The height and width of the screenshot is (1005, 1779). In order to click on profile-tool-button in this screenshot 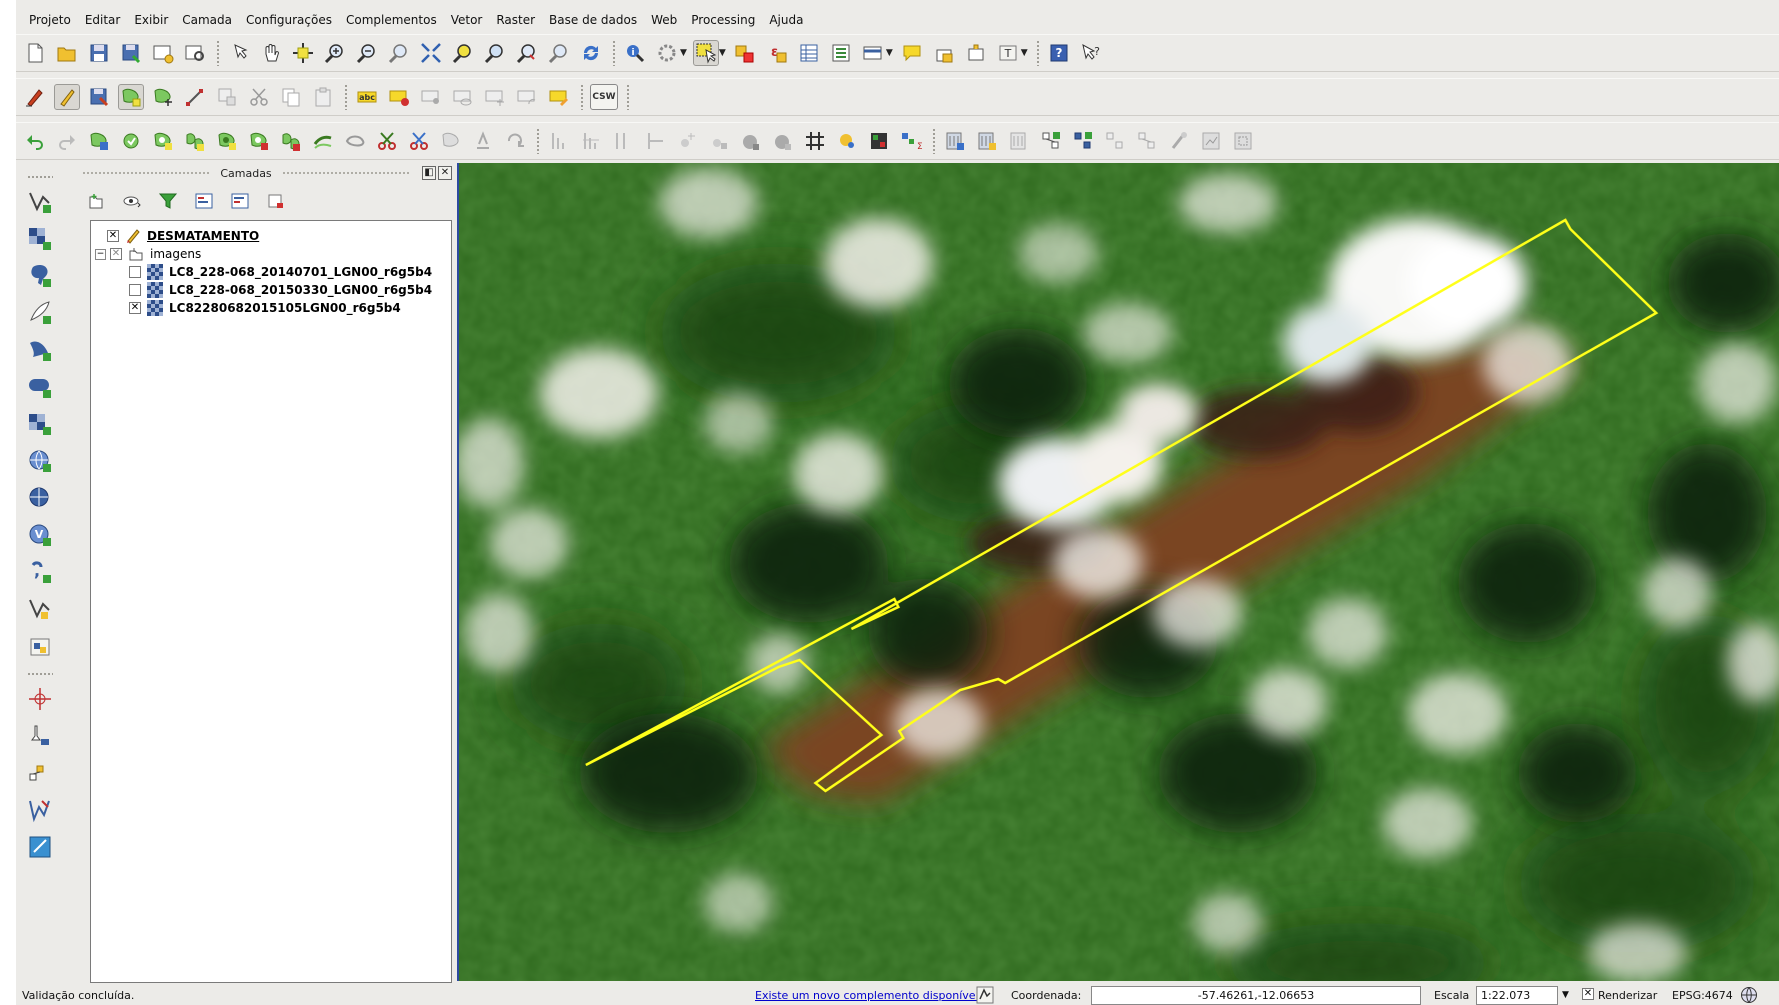, I will do `click(40, 810)`.